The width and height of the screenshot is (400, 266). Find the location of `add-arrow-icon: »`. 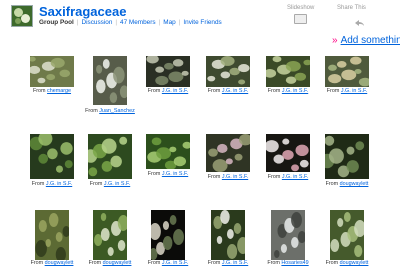

add-arrow-icon: » is located at coordinates (335, 40).